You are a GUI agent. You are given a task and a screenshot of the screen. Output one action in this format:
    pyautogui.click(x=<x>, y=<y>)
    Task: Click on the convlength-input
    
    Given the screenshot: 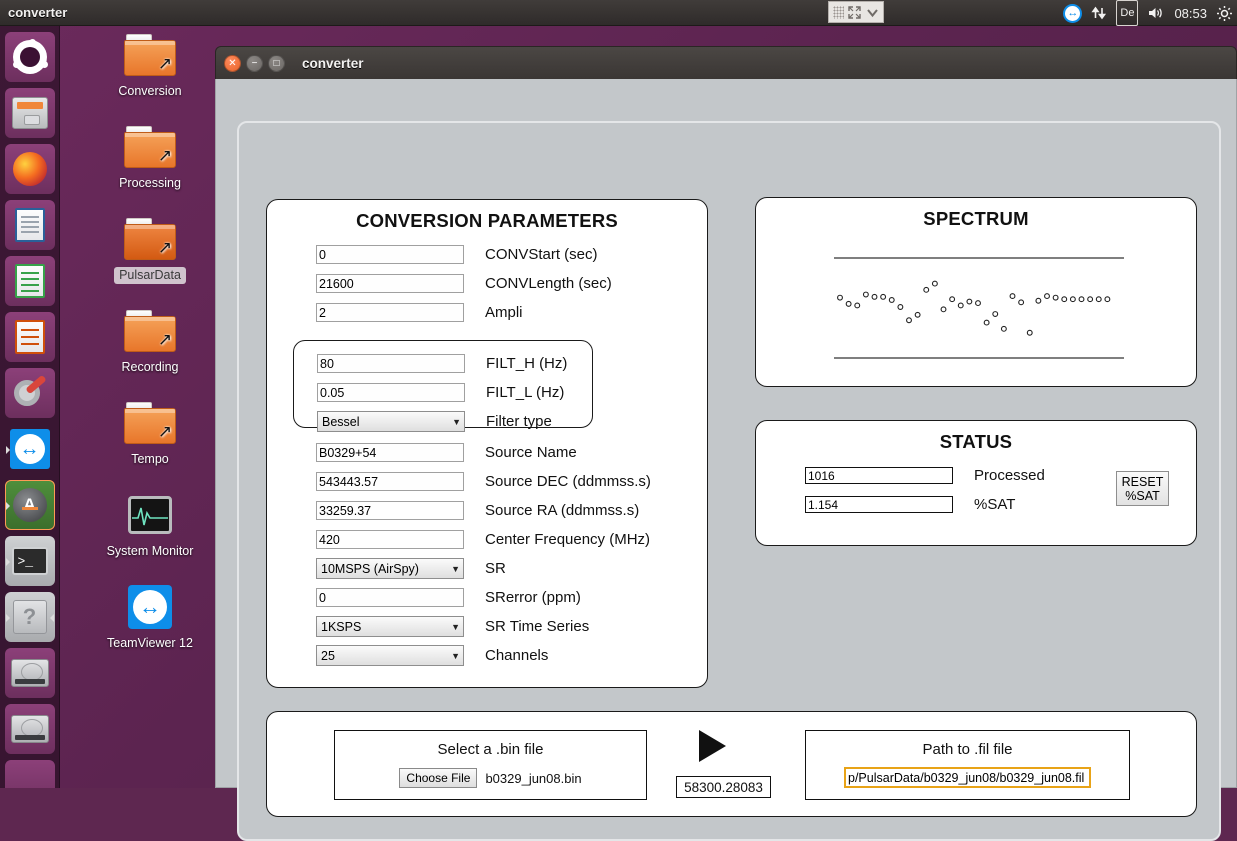 What is the action you would take?
    pyautogui.click(x=390, y=283)
    